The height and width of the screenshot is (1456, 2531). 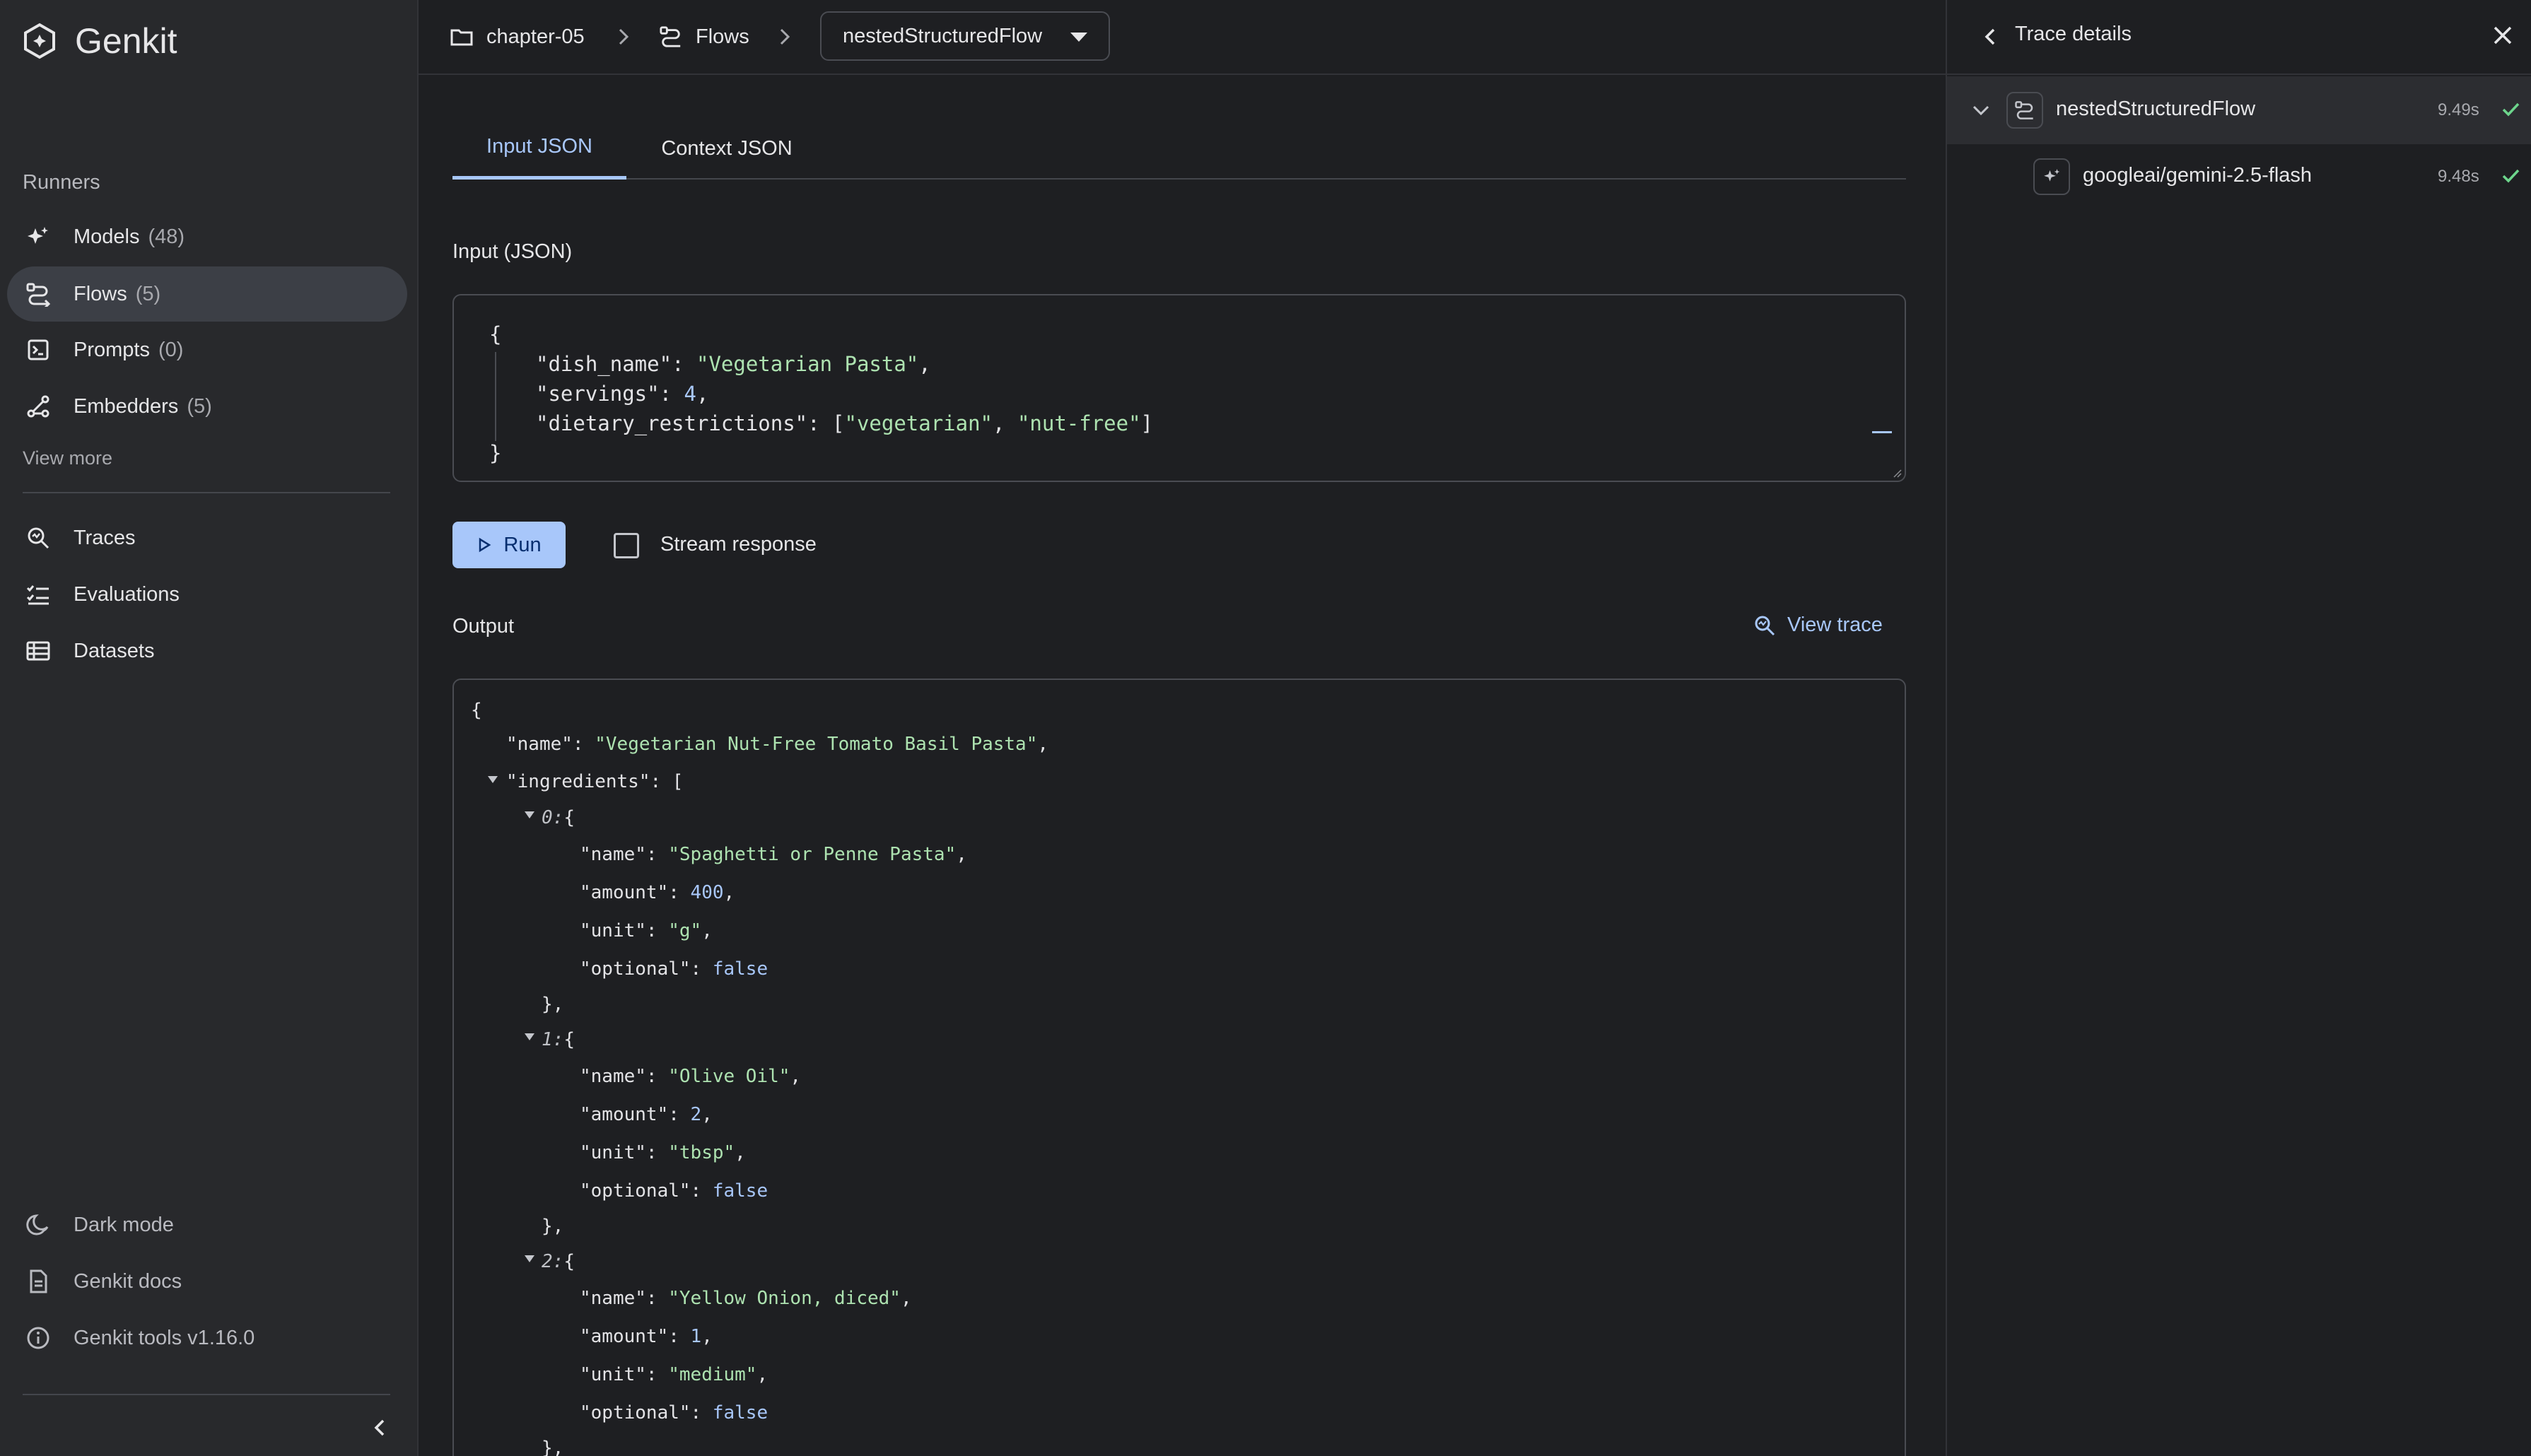 What do you see at coordinates (535, 36) in the screenshot?
I see `breadcrumb-project-label: chapter-05` at bounding box center [535, 36].